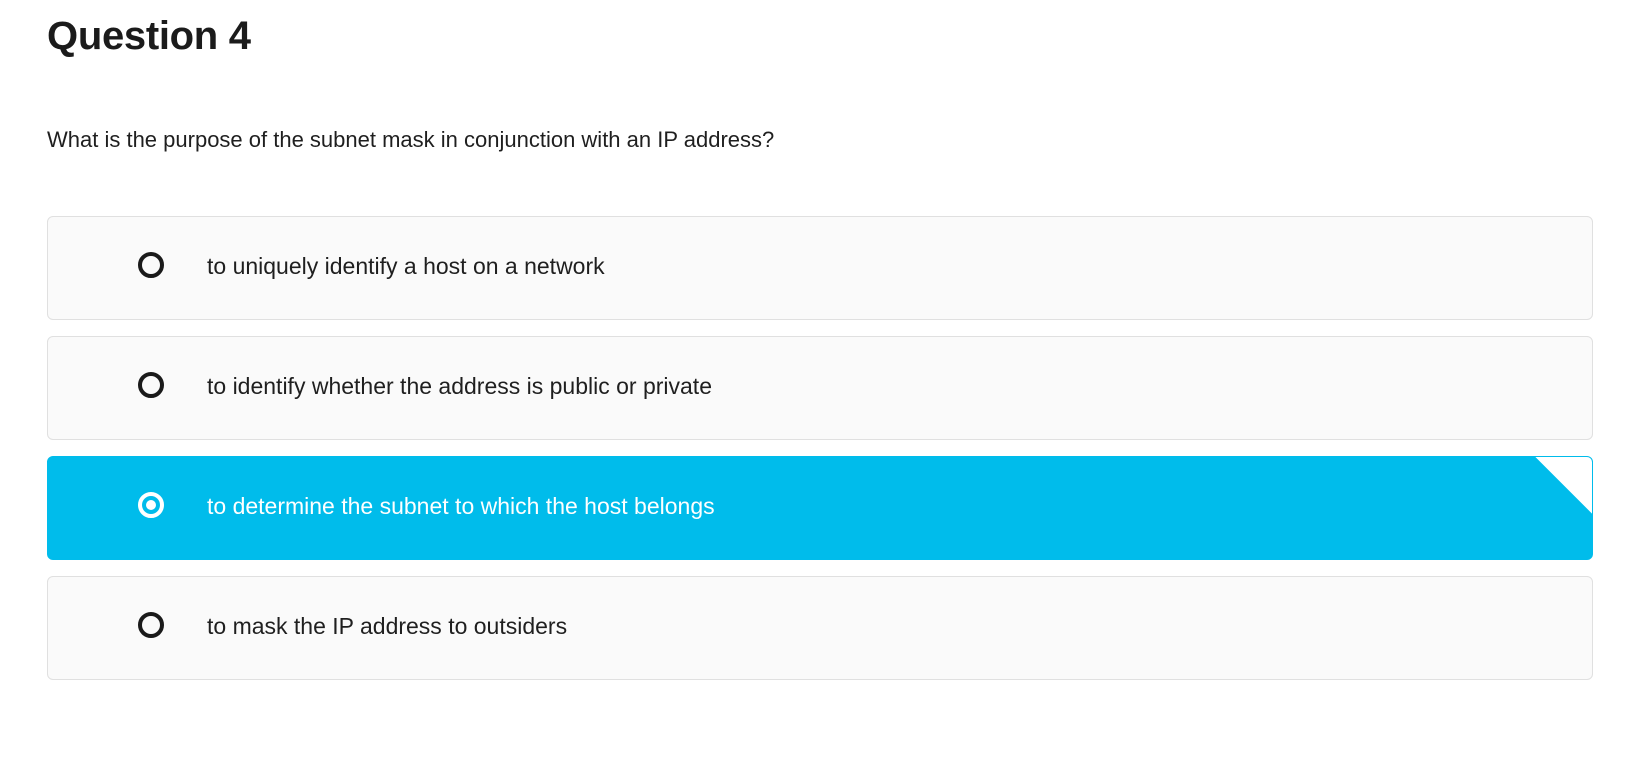 This screenshot has width=1641, height=759. Describe the element at coordinates (149, 36) in the screenshot. I see `question-title: Question 4` at that location.